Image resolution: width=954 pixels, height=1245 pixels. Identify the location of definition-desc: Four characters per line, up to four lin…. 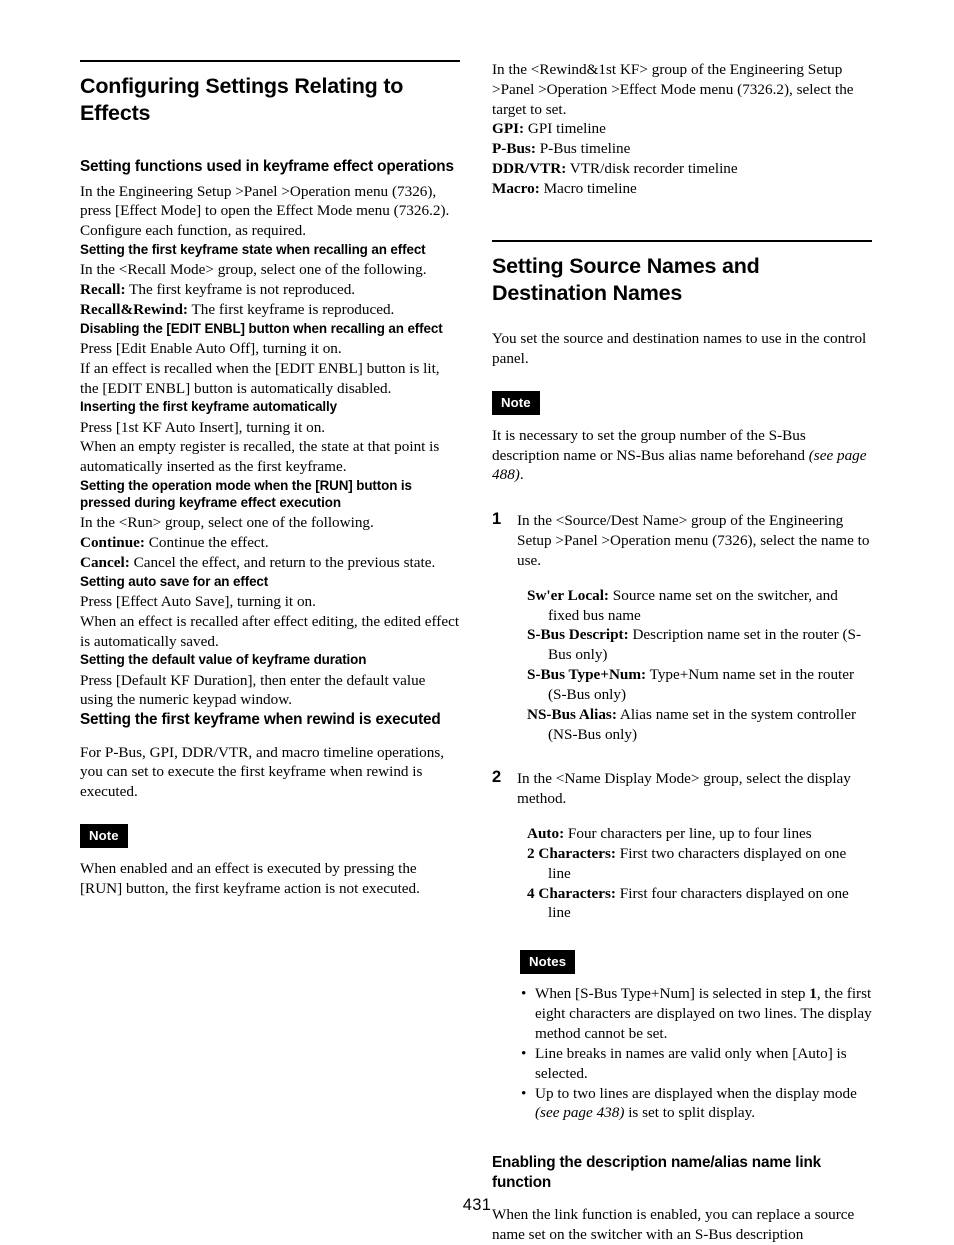
(688, 834).